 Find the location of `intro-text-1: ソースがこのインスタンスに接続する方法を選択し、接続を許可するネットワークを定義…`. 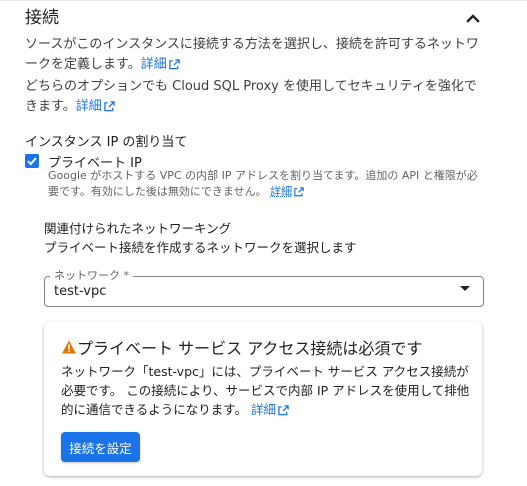

intro-text-1: ソースがこのインスタンスに接続する方法を選択し、接続を許可するネットワークを定義… is located at coordinates (252, 54).